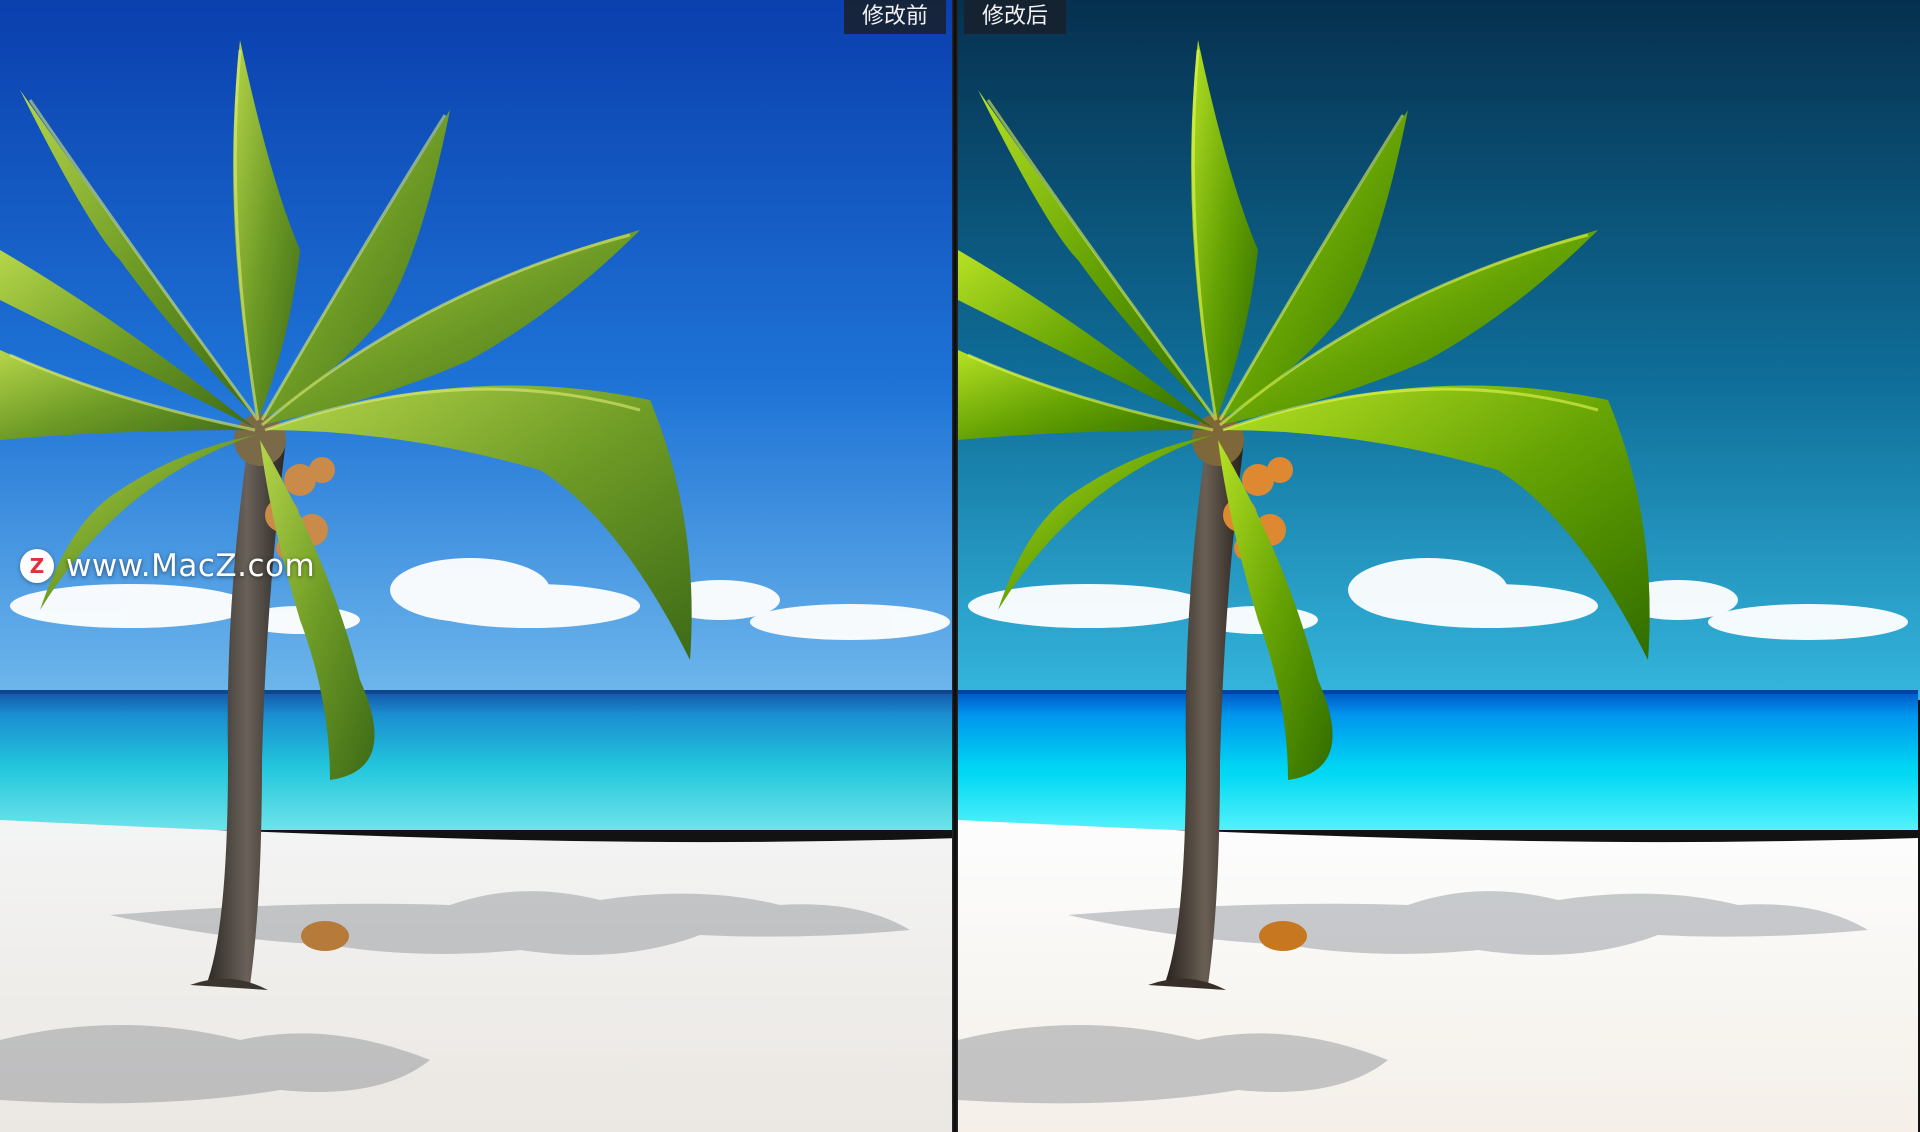 The height and width of the screenshot is (1132, 1920). I want to click on before-label: 修改前, so click(894, 17).